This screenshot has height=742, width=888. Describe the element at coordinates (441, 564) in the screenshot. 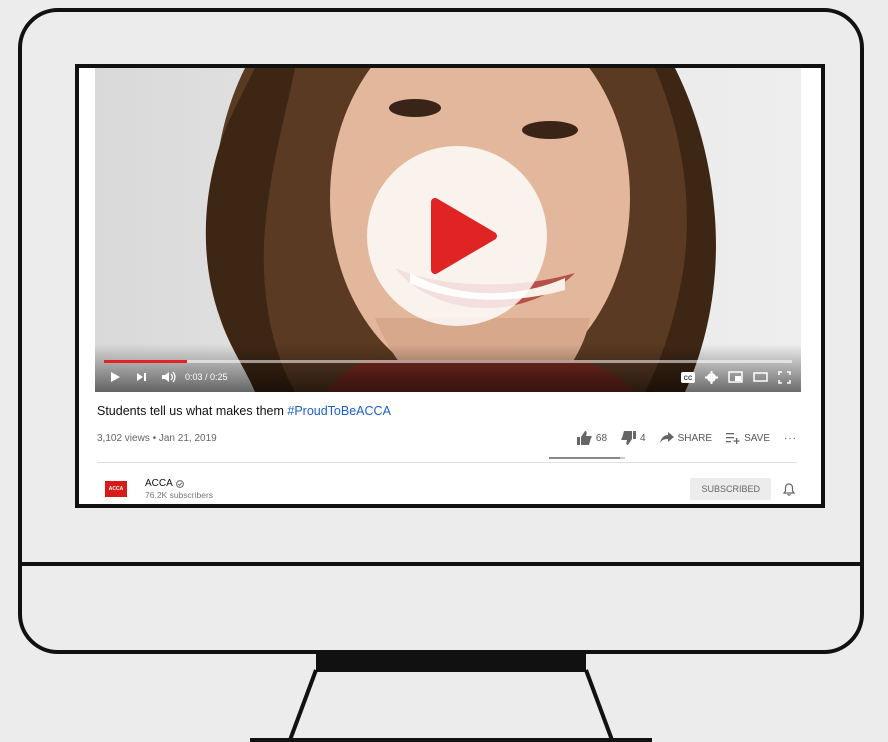

I see `monitor-bezel-divider` at that location.